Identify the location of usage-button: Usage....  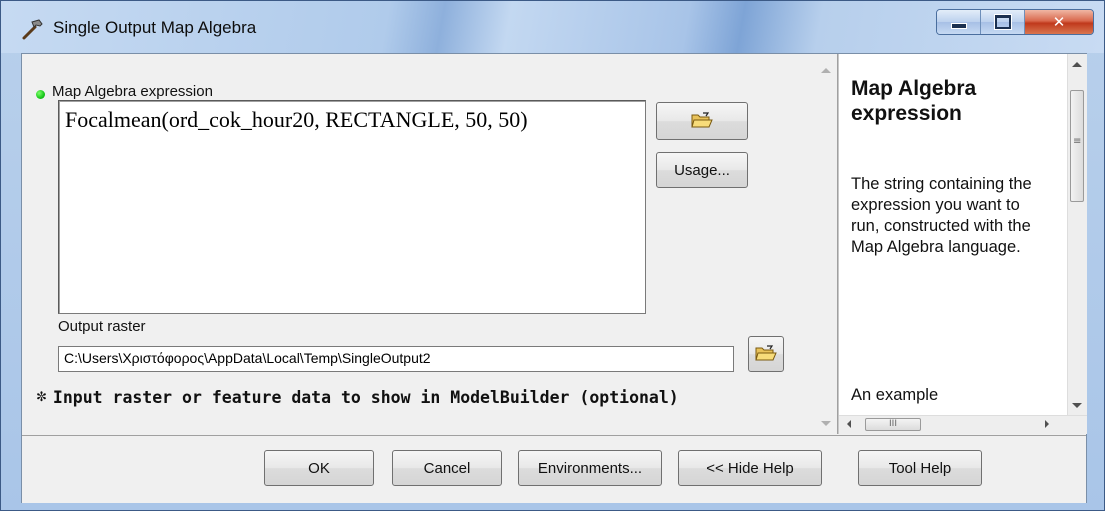
(702, 170).